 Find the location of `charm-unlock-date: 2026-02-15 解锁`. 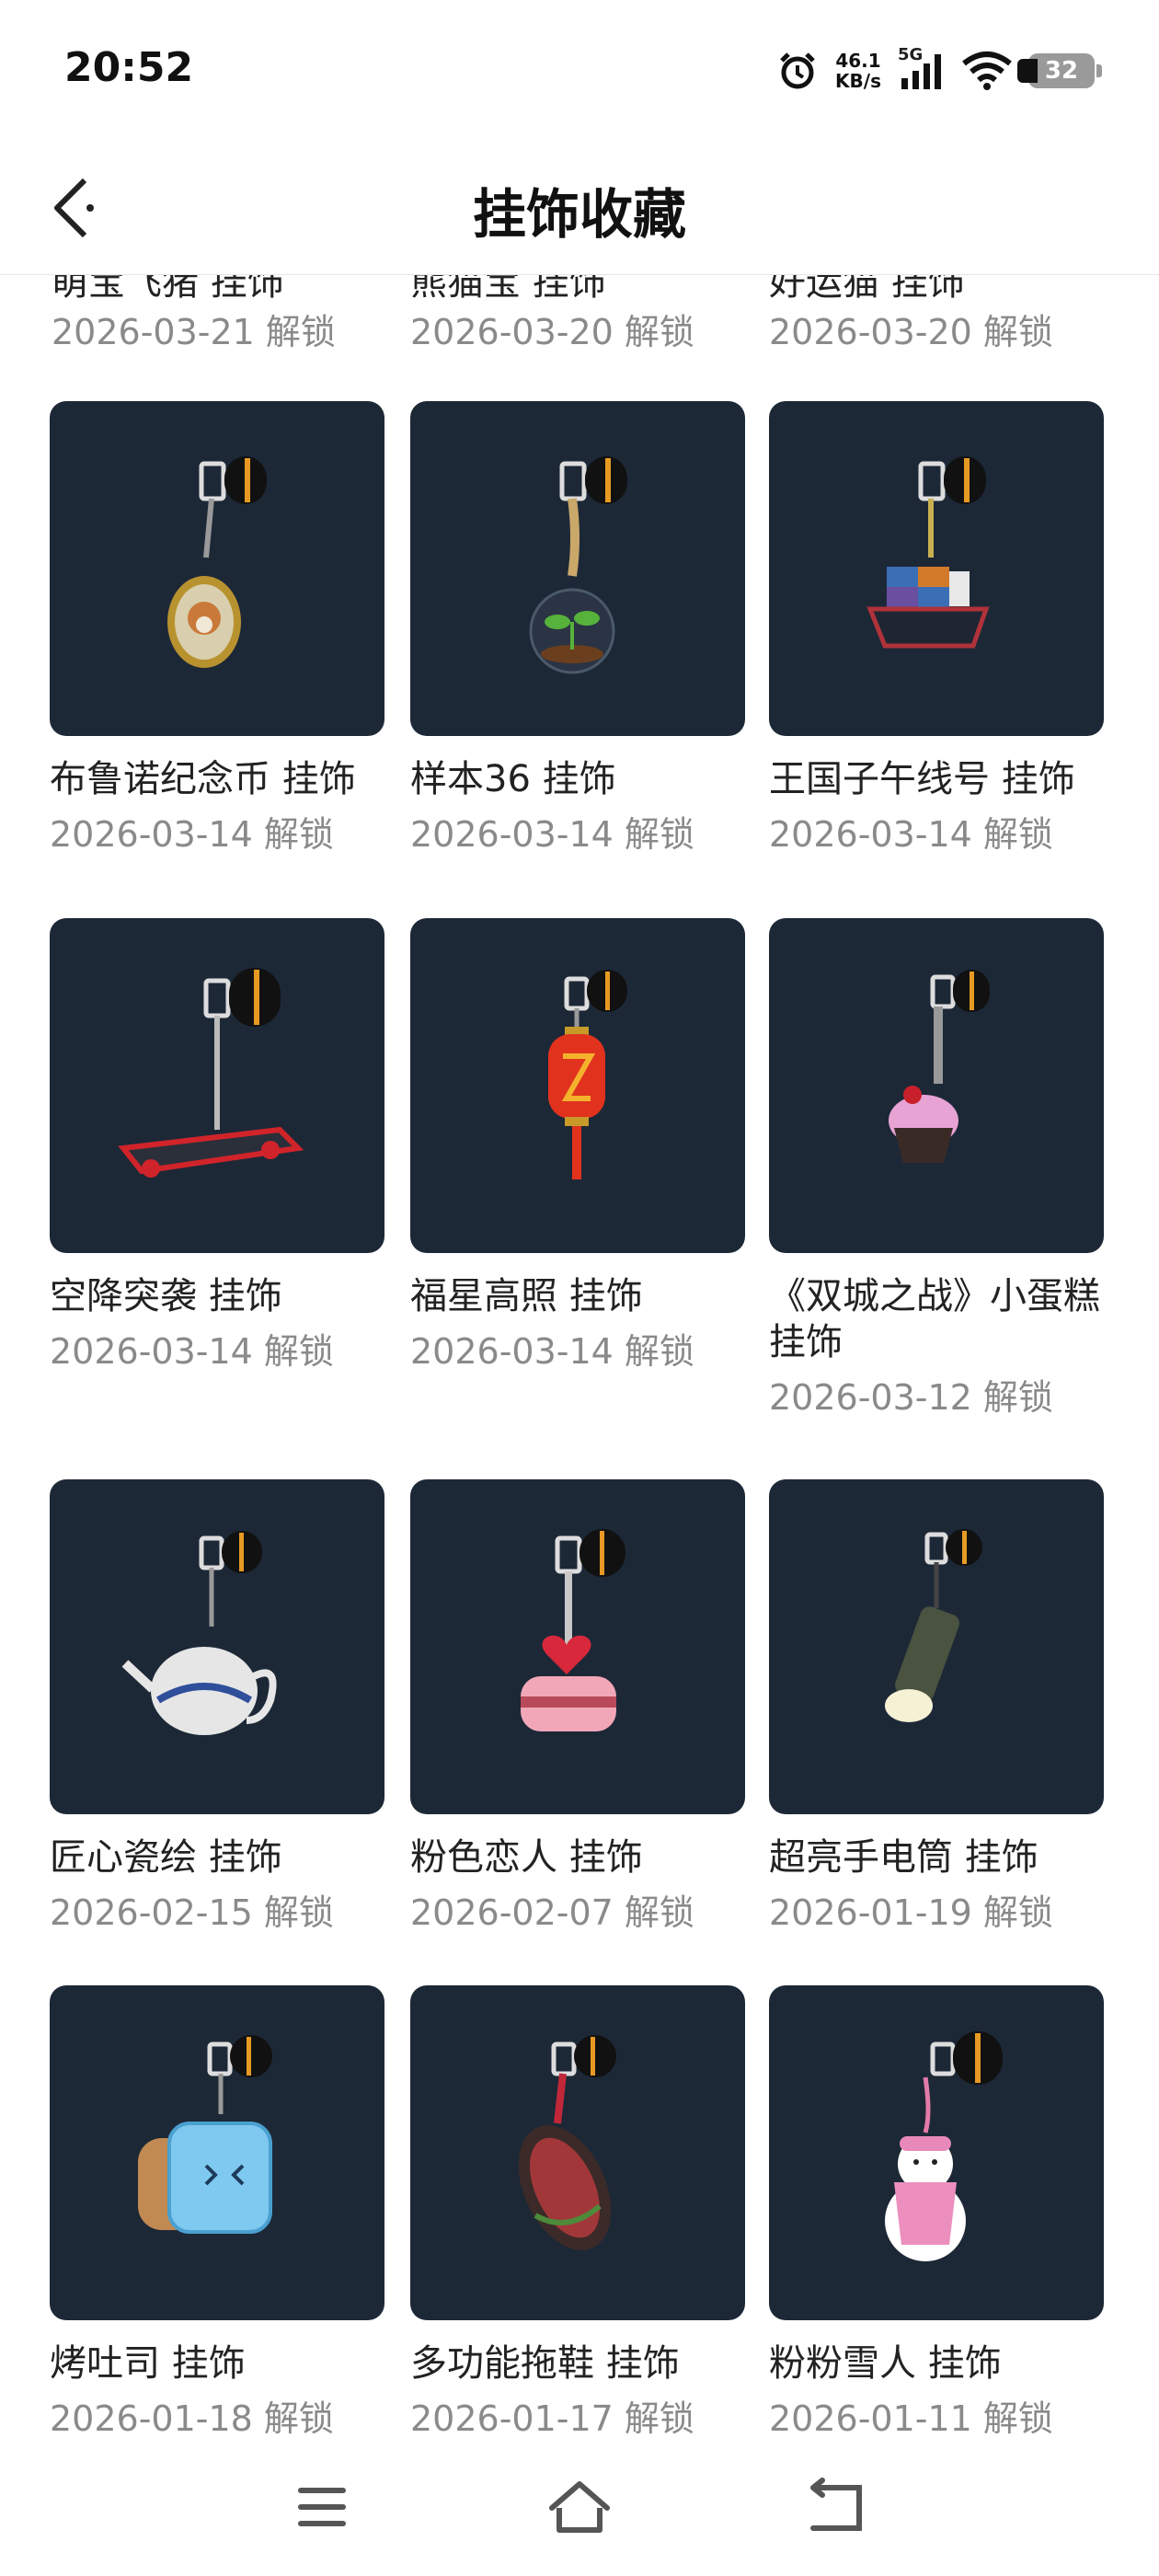

charm-unlock-date: 2026-02-15 解锁 is located at coordinates (192, 1913).